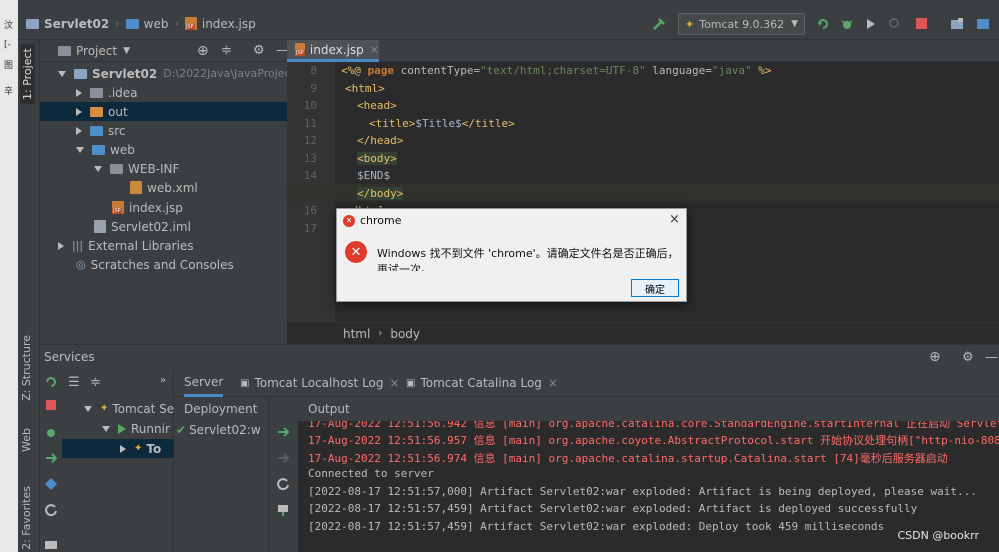 The height and width of the screenshot is (552, 999). What do you see at coordinates (164, 51) in the screenshot?
I see `project-panel-header: Project ▼ ⊕ ≑ ⚙ —` at bounding box center [164, 51].